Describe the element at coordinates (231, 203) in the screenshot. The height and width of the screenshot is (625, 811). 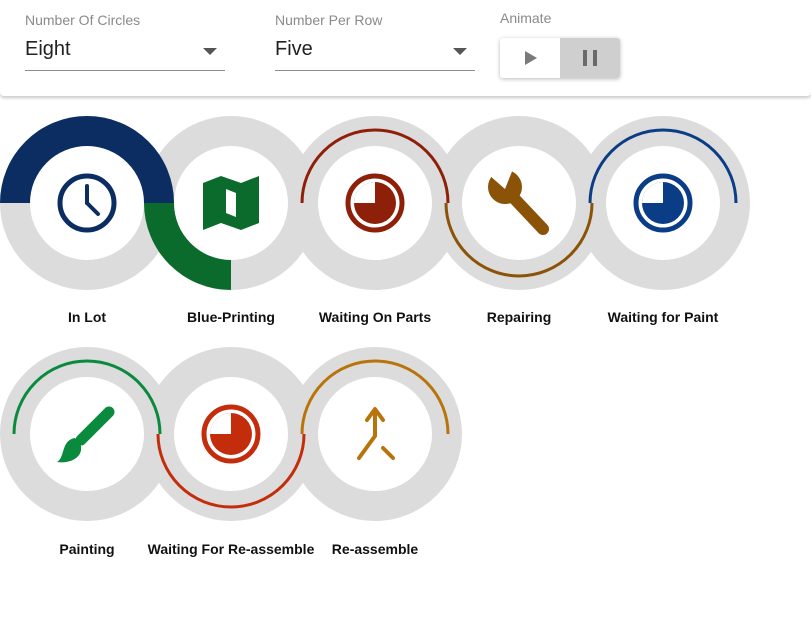
I see `map-icon` at that location.